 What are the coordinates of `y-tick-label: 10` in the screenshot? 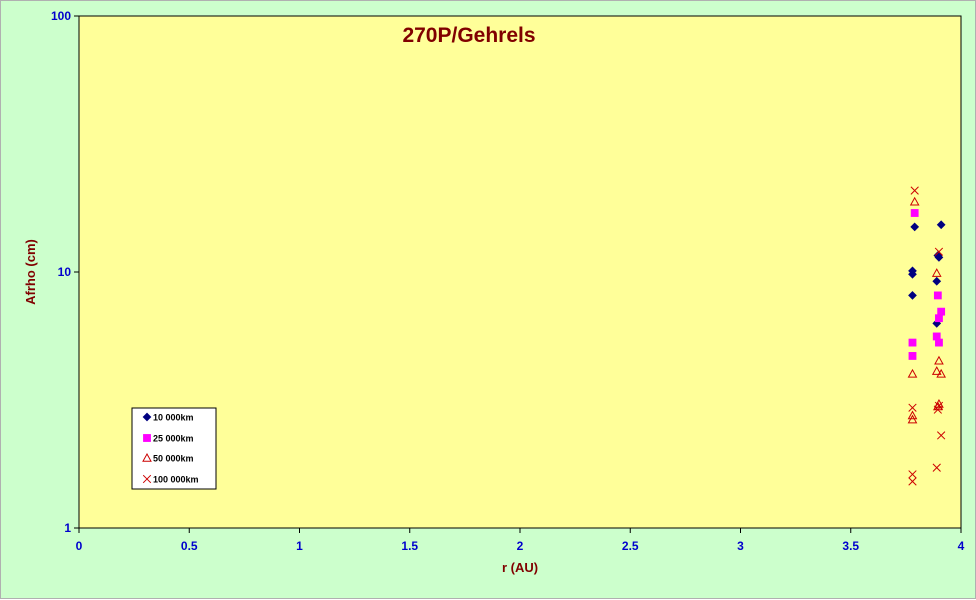 It's located at (65, 272).